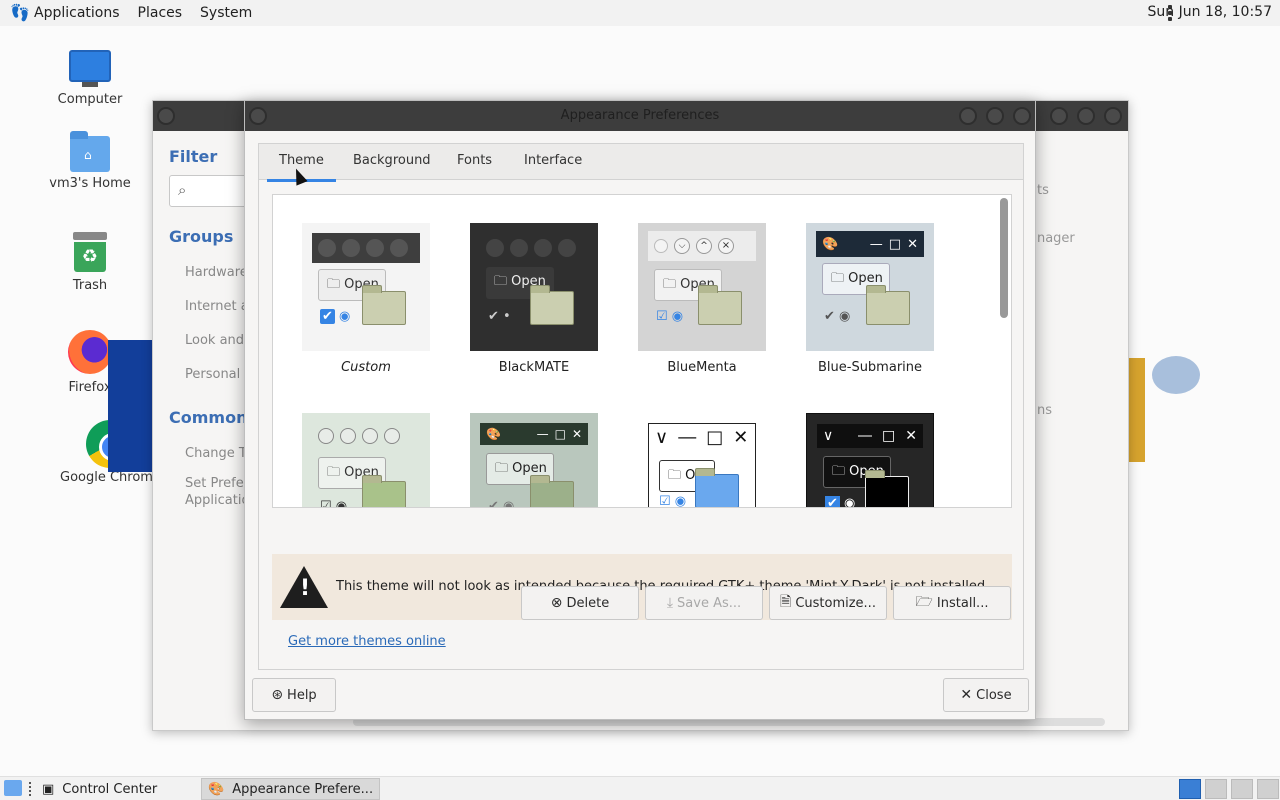  I want to click on download-icon: ⤓, so click(670, 603).